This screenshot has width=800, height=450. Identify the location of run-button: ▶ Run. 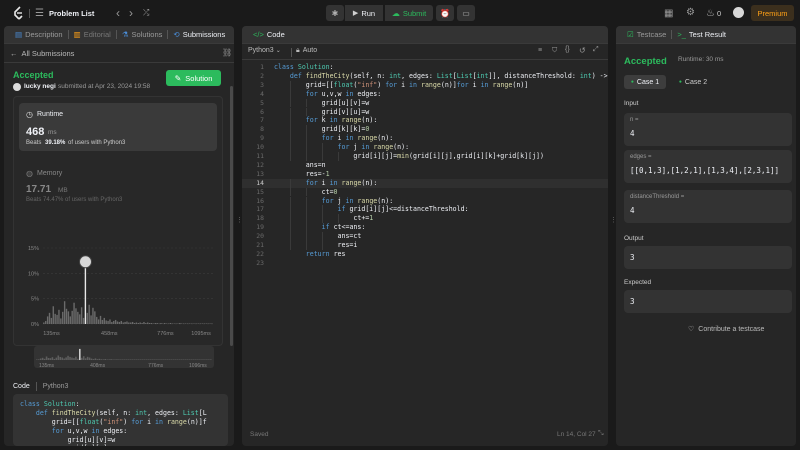
(364, 13).